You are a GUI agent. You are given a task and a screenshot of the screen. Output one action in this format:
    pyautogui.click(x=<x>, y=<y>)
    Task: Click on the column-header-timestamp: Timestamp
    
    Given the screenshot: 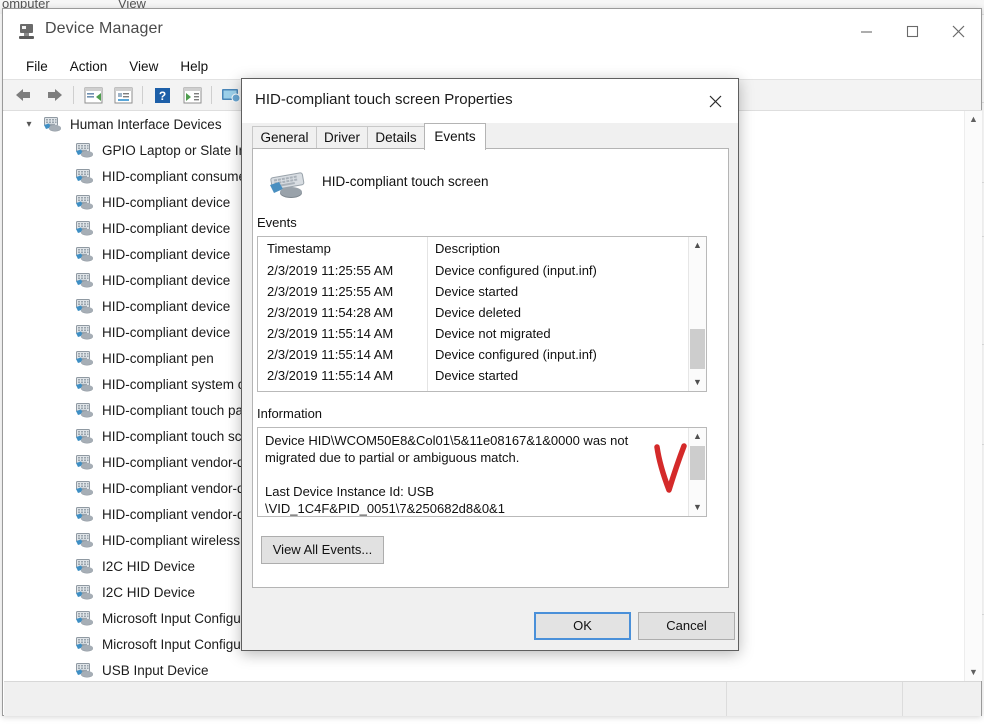 What is the action you would take?
    pyautogui.click(x=299, y=248)
    